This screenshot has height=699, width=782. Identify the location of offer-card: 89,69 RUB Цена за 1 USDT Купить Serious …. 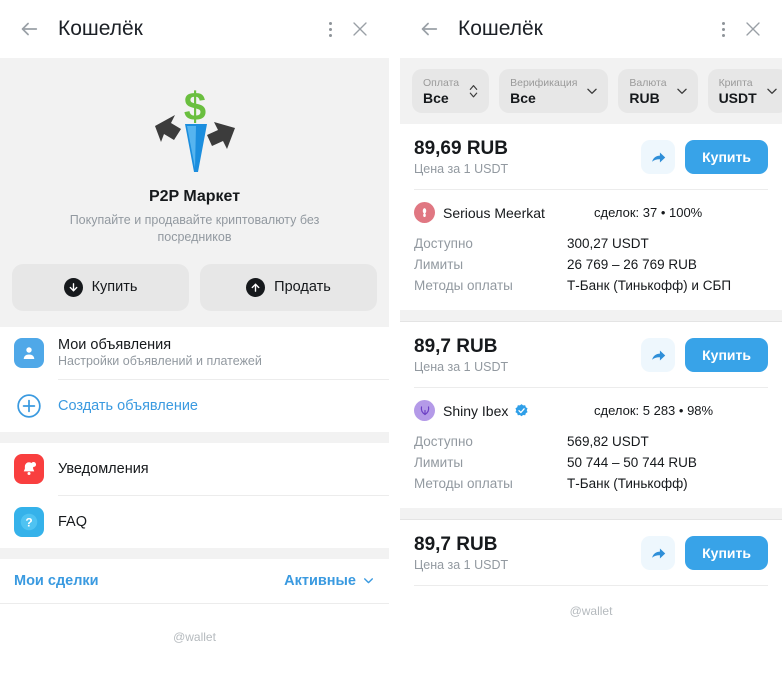
(591, 217).